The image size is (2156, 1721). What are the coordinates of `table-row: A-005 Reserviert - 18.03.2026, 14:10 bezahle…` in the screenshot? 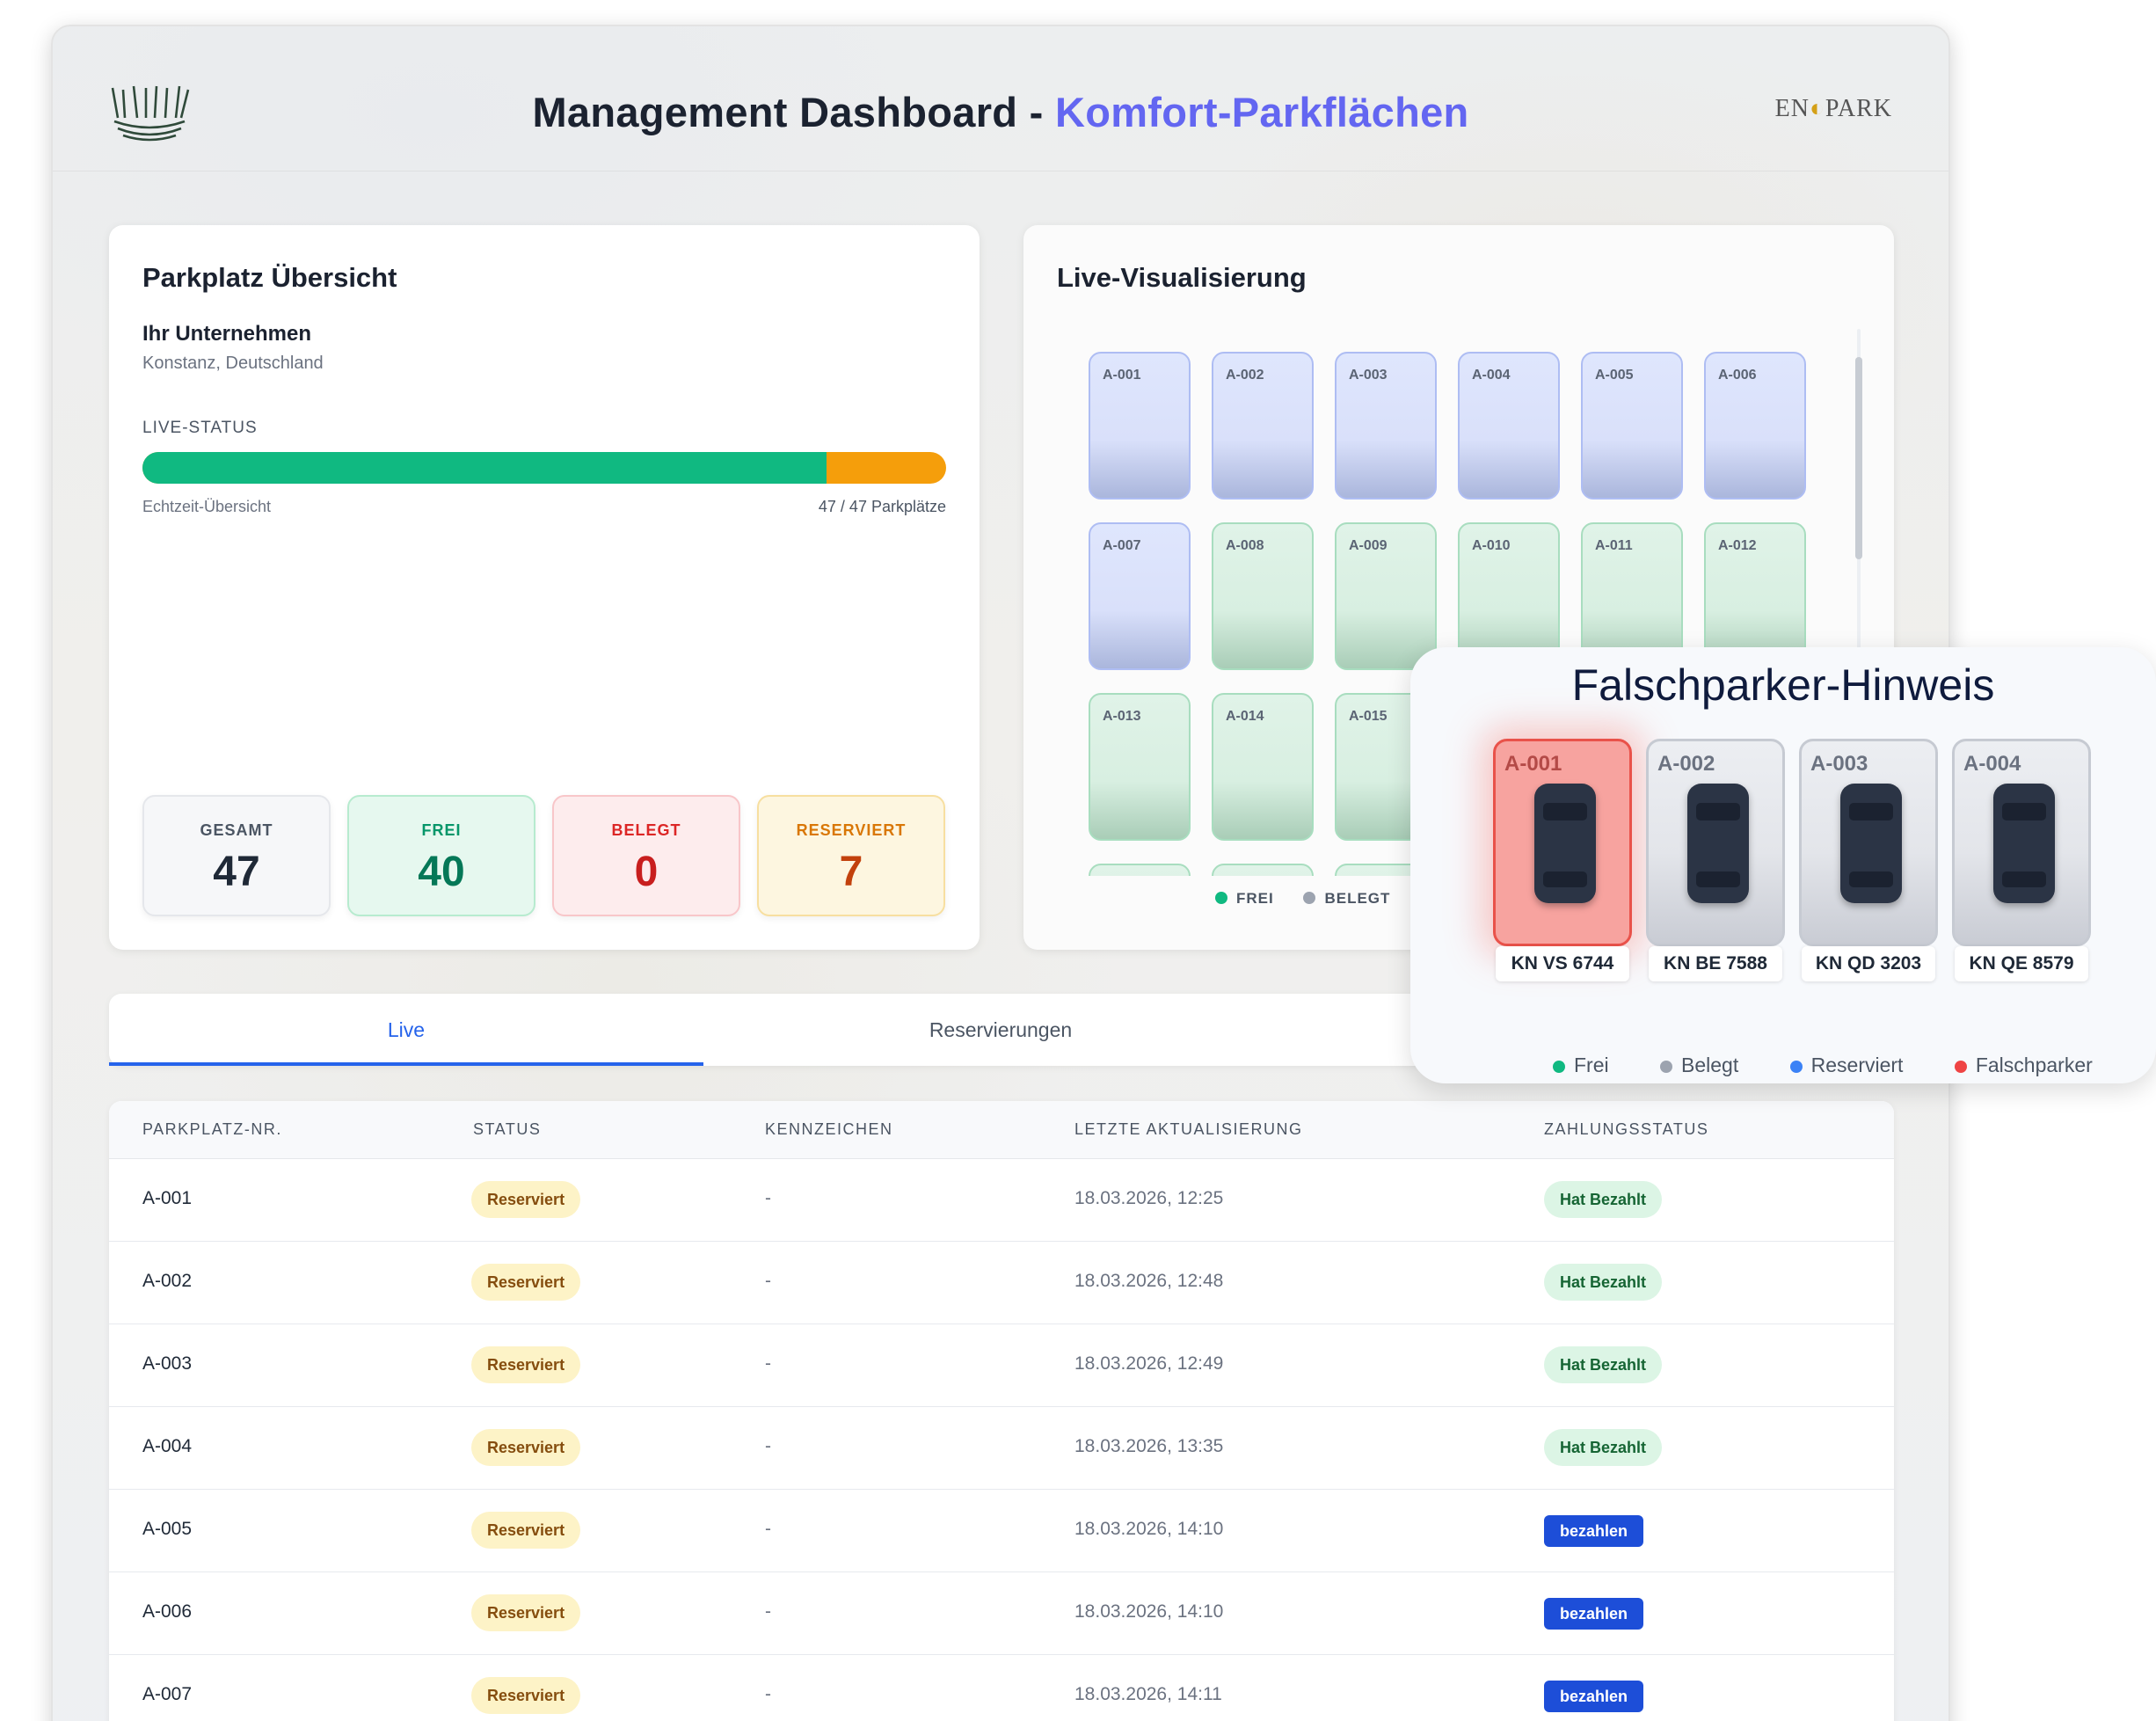 It's located at (1001, 1531).